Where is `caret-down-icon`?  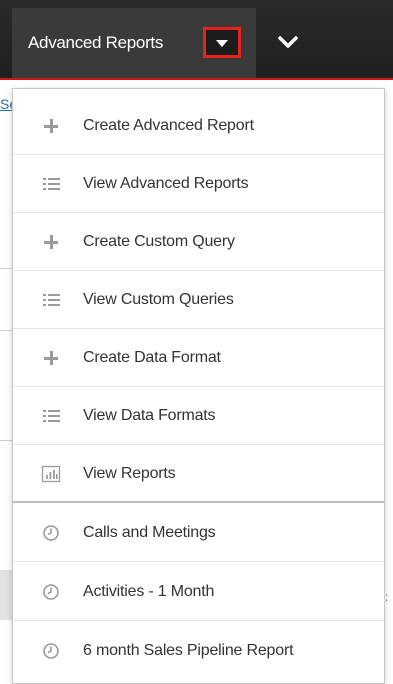
caret-down-icon is located at coordinates (222, 43).